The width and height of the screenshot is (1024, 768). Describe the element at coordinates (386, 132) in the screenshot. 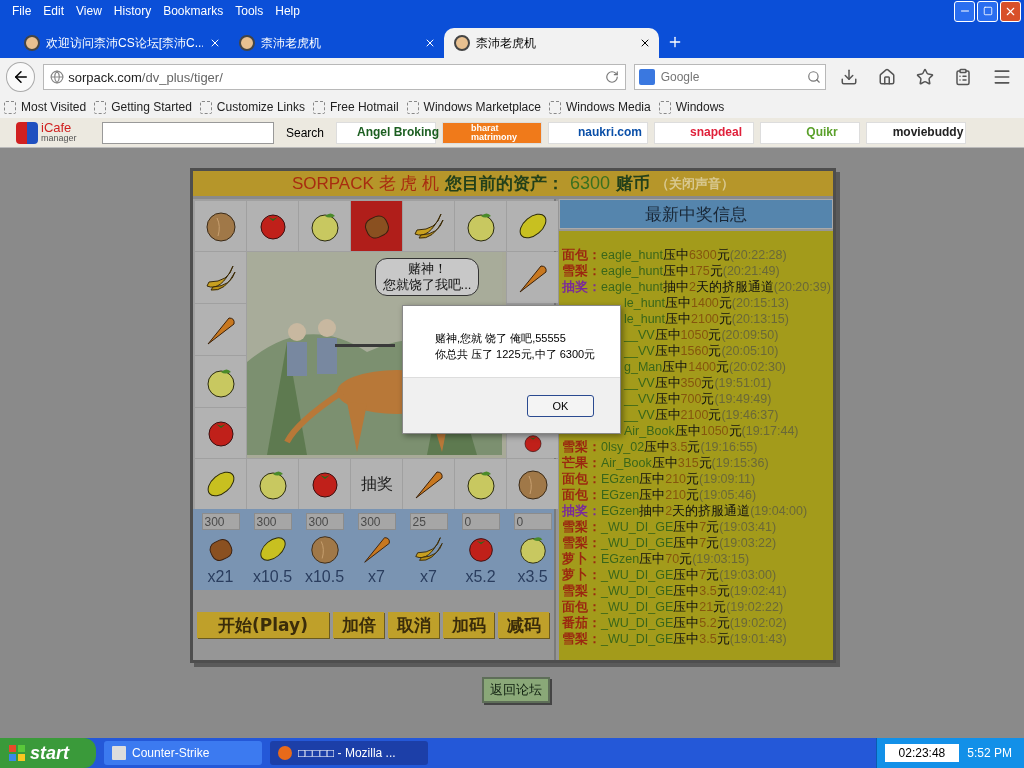

I see `banner-link: Angel Broking` at that location.